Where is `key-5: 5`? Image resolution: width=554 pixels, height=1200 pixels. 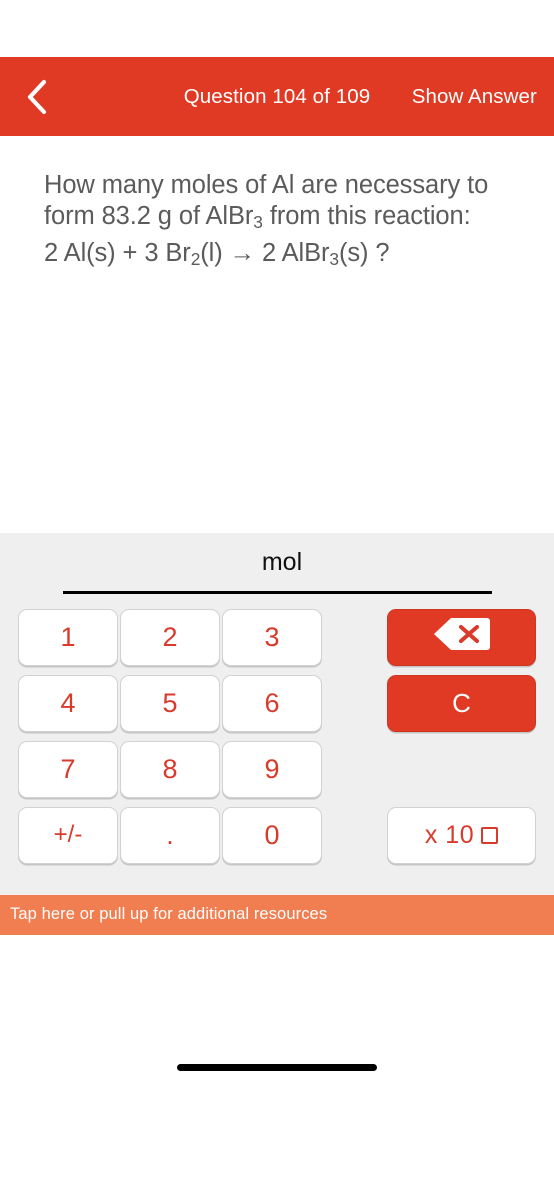 key-5: 5 is located at coordinates (170, 703).